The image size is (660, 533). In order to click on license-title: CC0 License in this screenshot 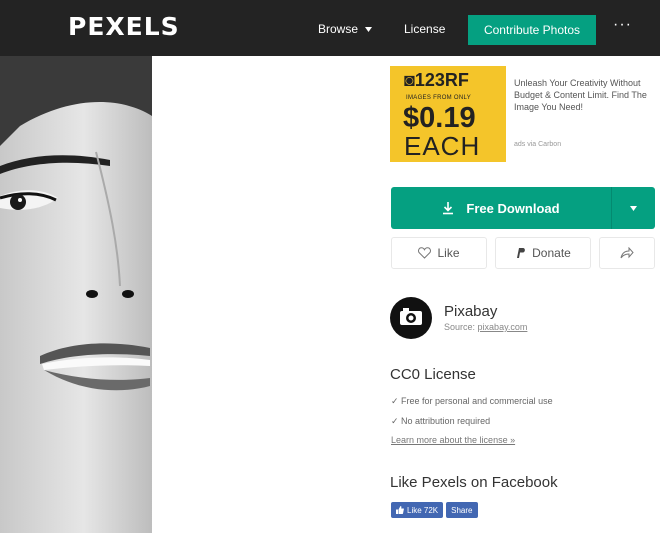, I will do `click(433, 374)`.